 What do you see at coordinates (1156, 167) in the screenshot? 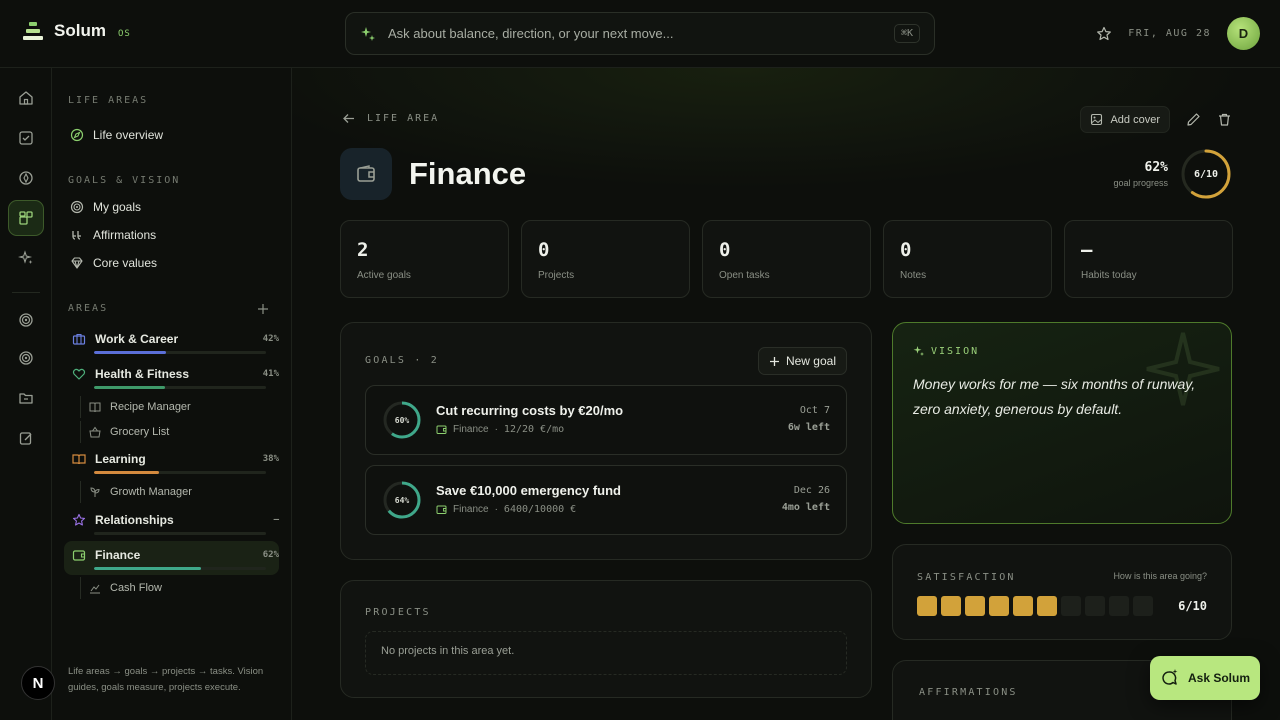
I see `goal-progress-percent: 62%` at bounding box center [1156, 167].